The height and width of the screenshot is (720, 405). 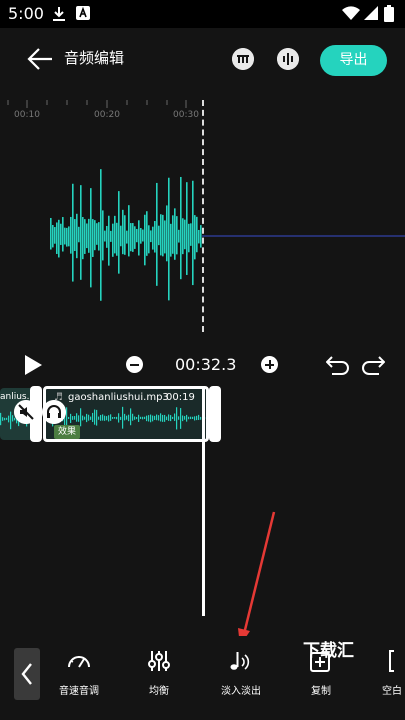 I want to click on export-button: 导出, so click(x=353, y=60).